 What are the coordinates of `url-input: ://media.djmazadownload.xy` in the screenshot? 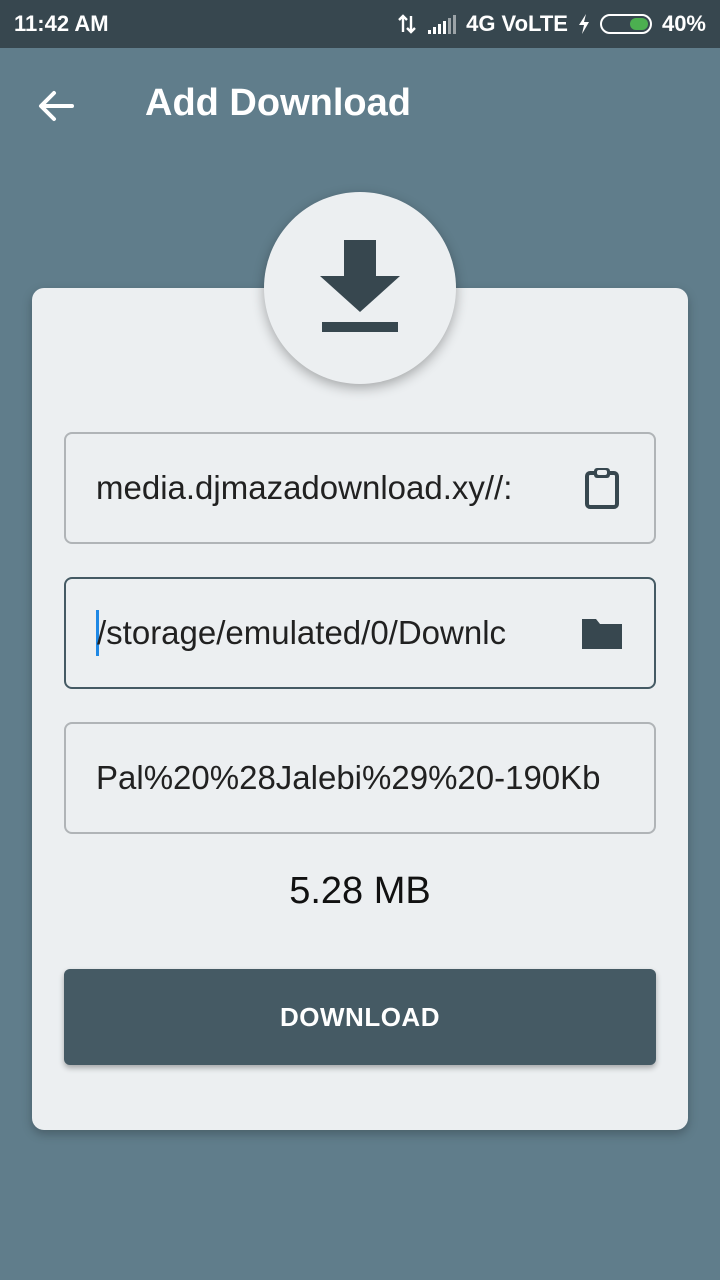 It's located at (329, 488).